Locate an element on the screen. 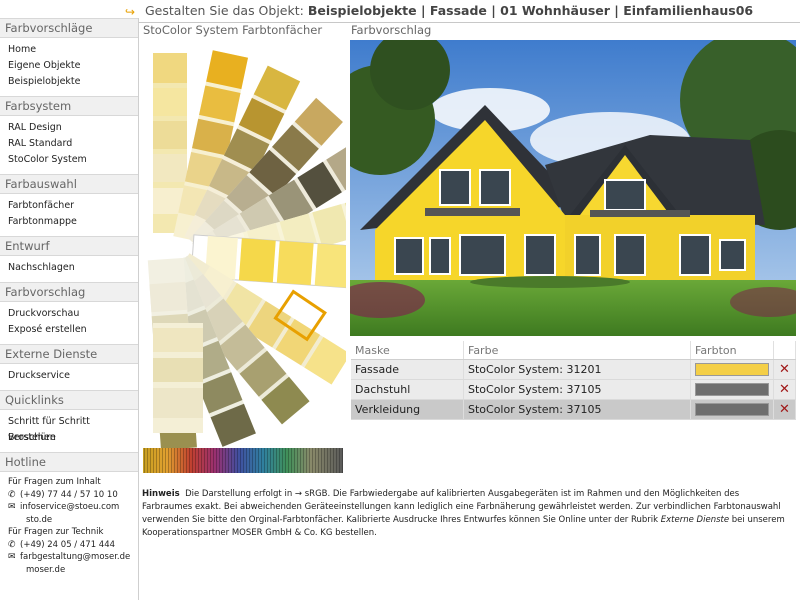 This screenshot has width=800, height=600. hotline-tech-email: farbgestaltung@moser.de is located at coordinates (75, 557).